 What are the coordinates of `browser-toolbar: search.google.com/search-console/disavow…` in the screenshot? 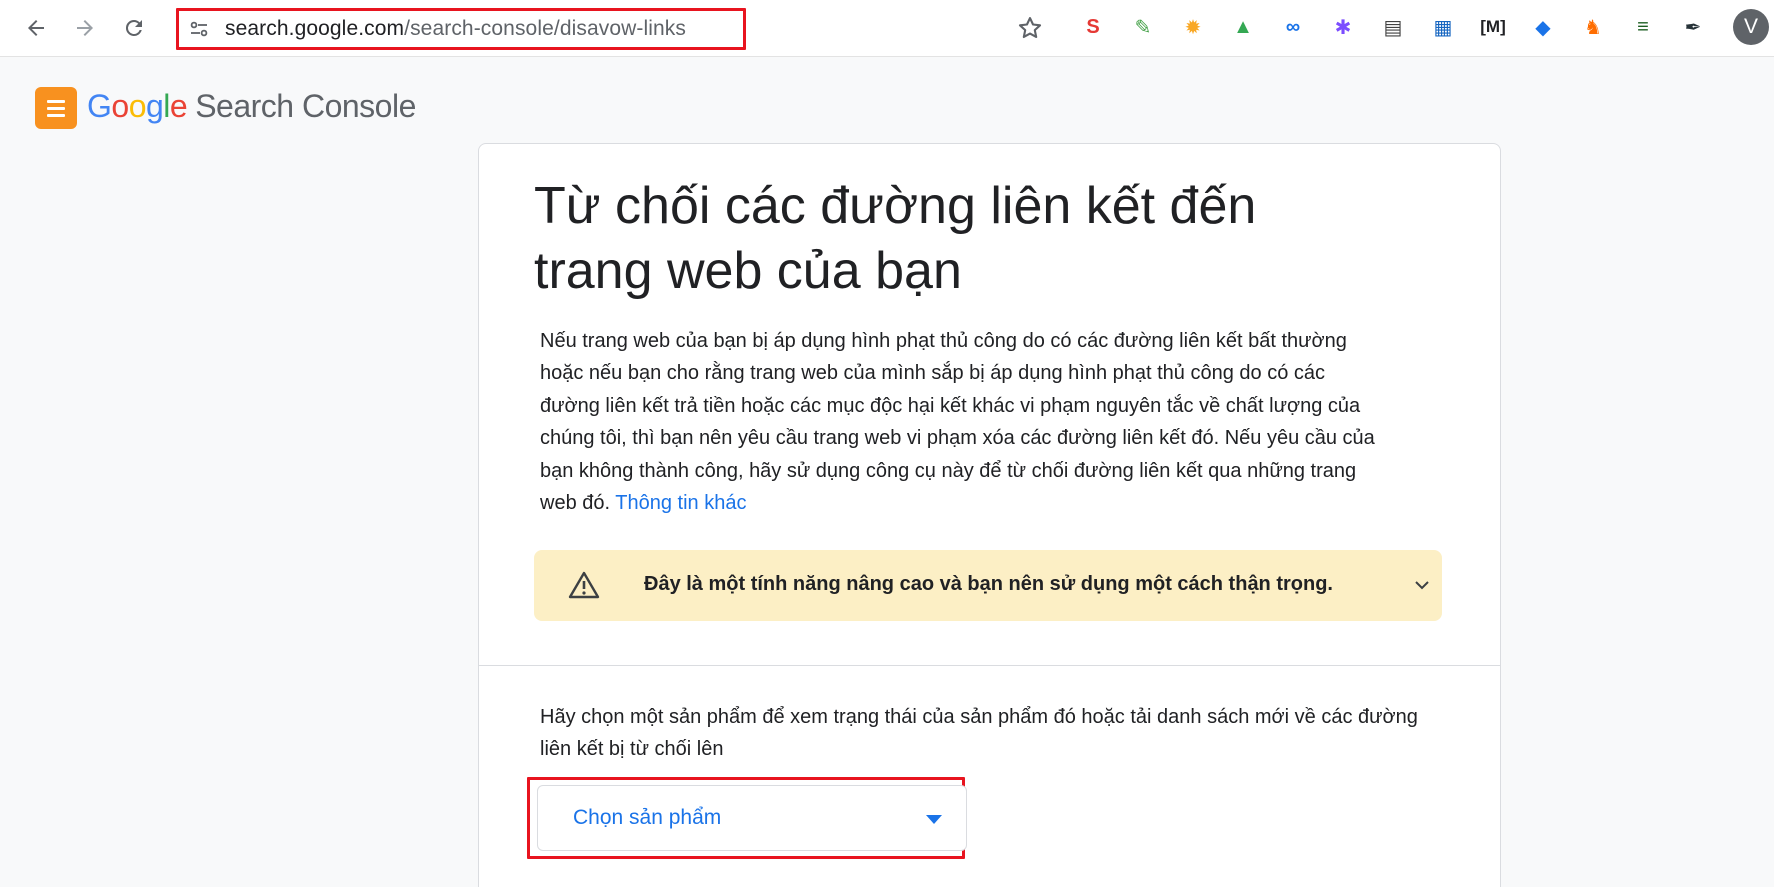 It's located at (887, 28).